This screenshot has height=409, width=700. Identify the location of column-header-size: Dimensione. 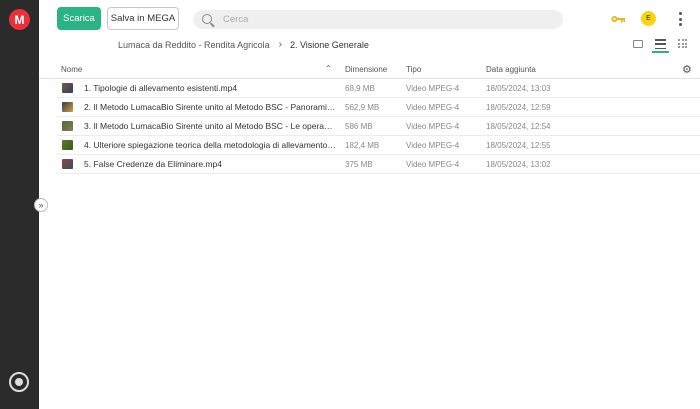
(366, 69).